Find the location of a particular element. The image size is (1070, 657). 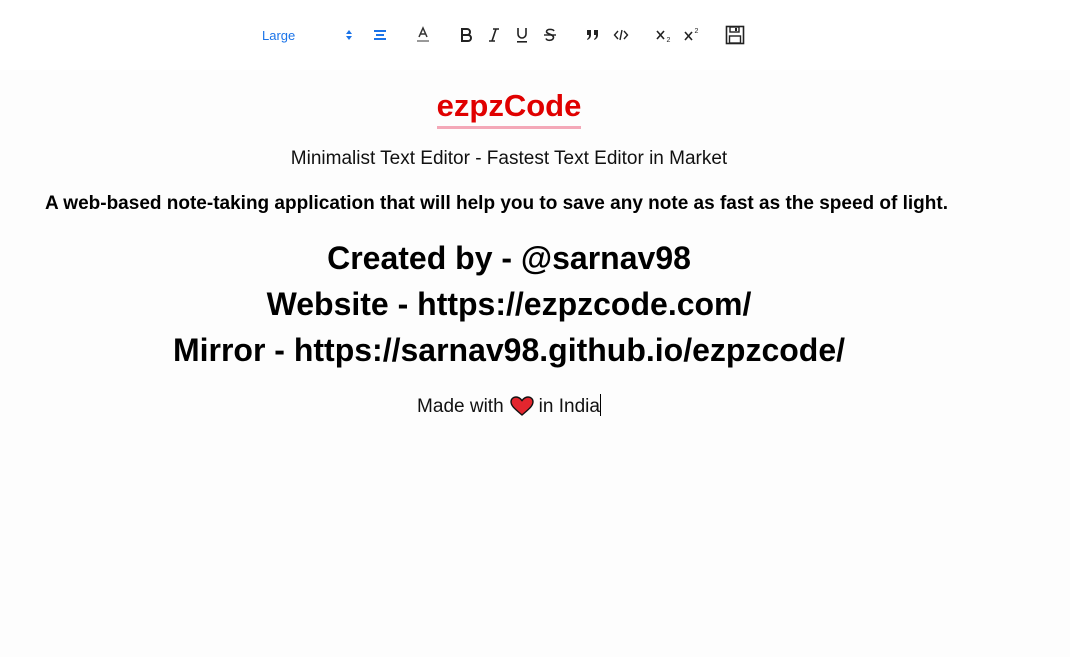

text-cursor is located at coordinates (600, 405).